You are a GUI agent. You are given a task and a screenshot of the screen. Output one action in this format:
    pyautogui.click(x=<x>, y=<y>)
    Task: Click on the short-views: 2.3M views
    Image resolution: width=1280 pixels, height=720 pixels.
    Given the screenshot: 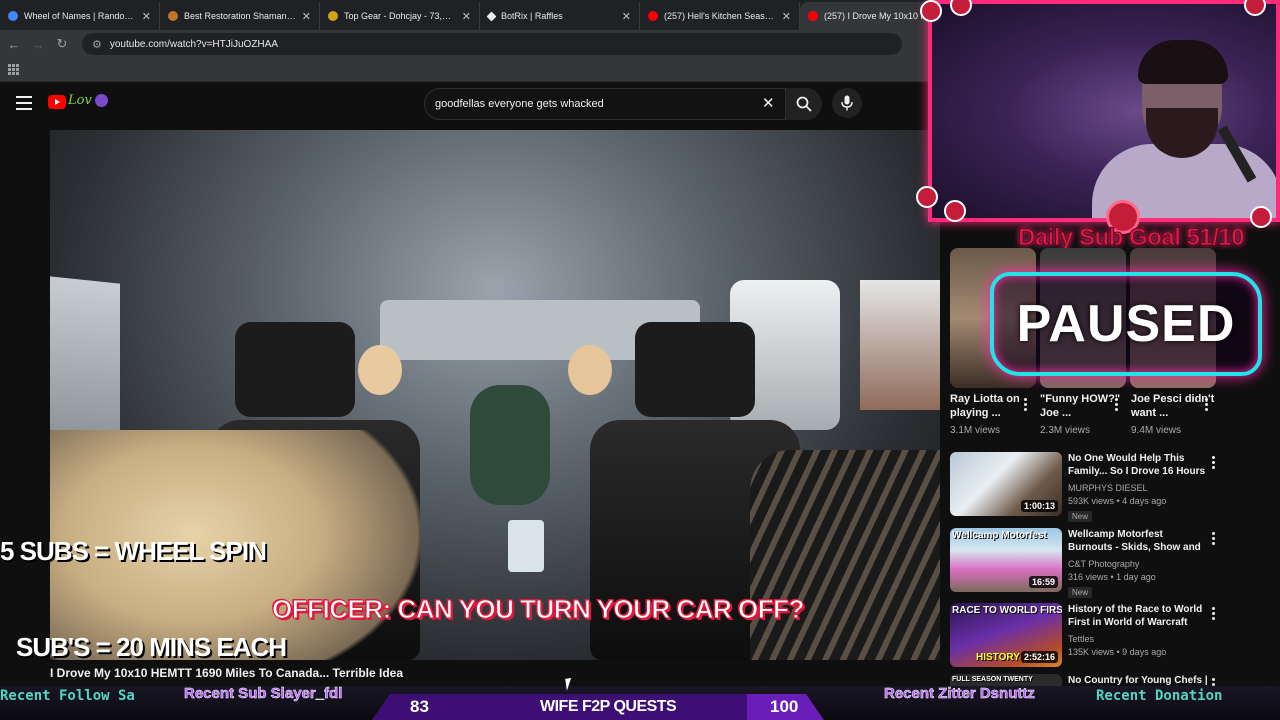 What is the action you would take?
    pyautogui.click(x=1065, y=430)
    